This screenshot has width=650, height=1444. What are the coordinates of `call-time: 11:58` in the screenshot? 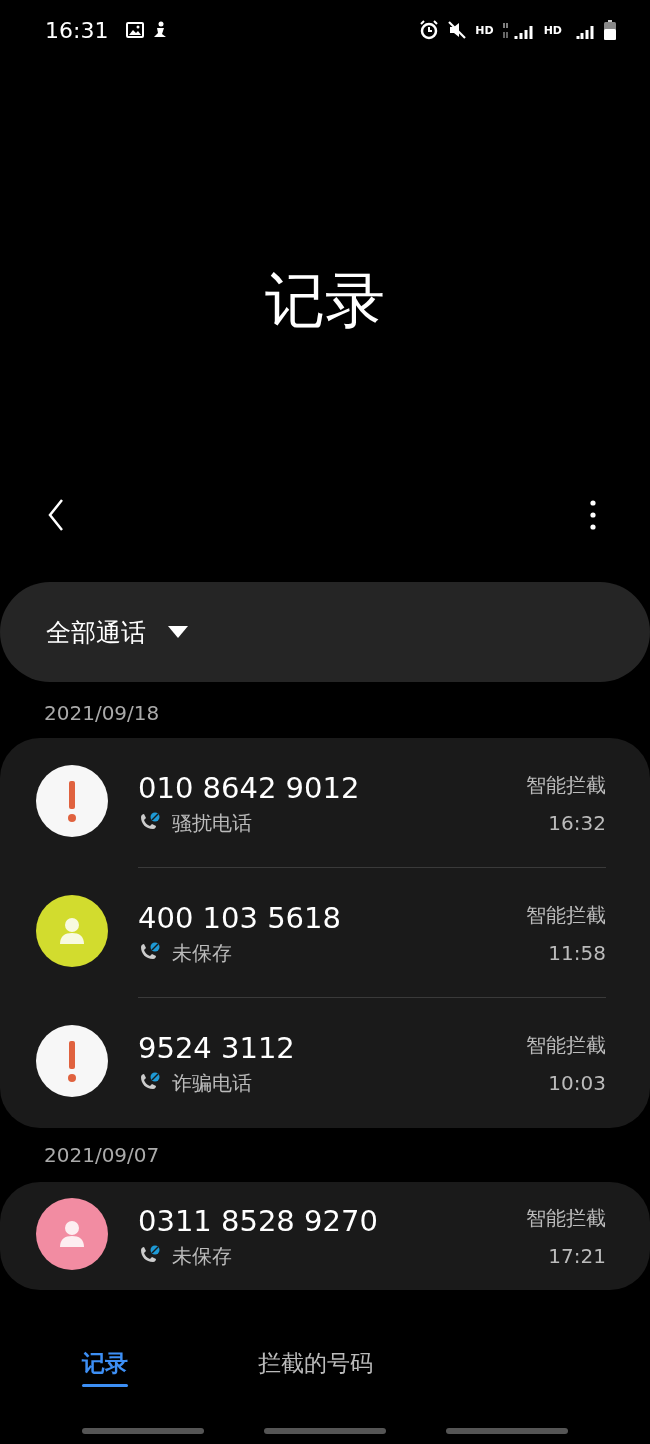 It's located at (577, 952).